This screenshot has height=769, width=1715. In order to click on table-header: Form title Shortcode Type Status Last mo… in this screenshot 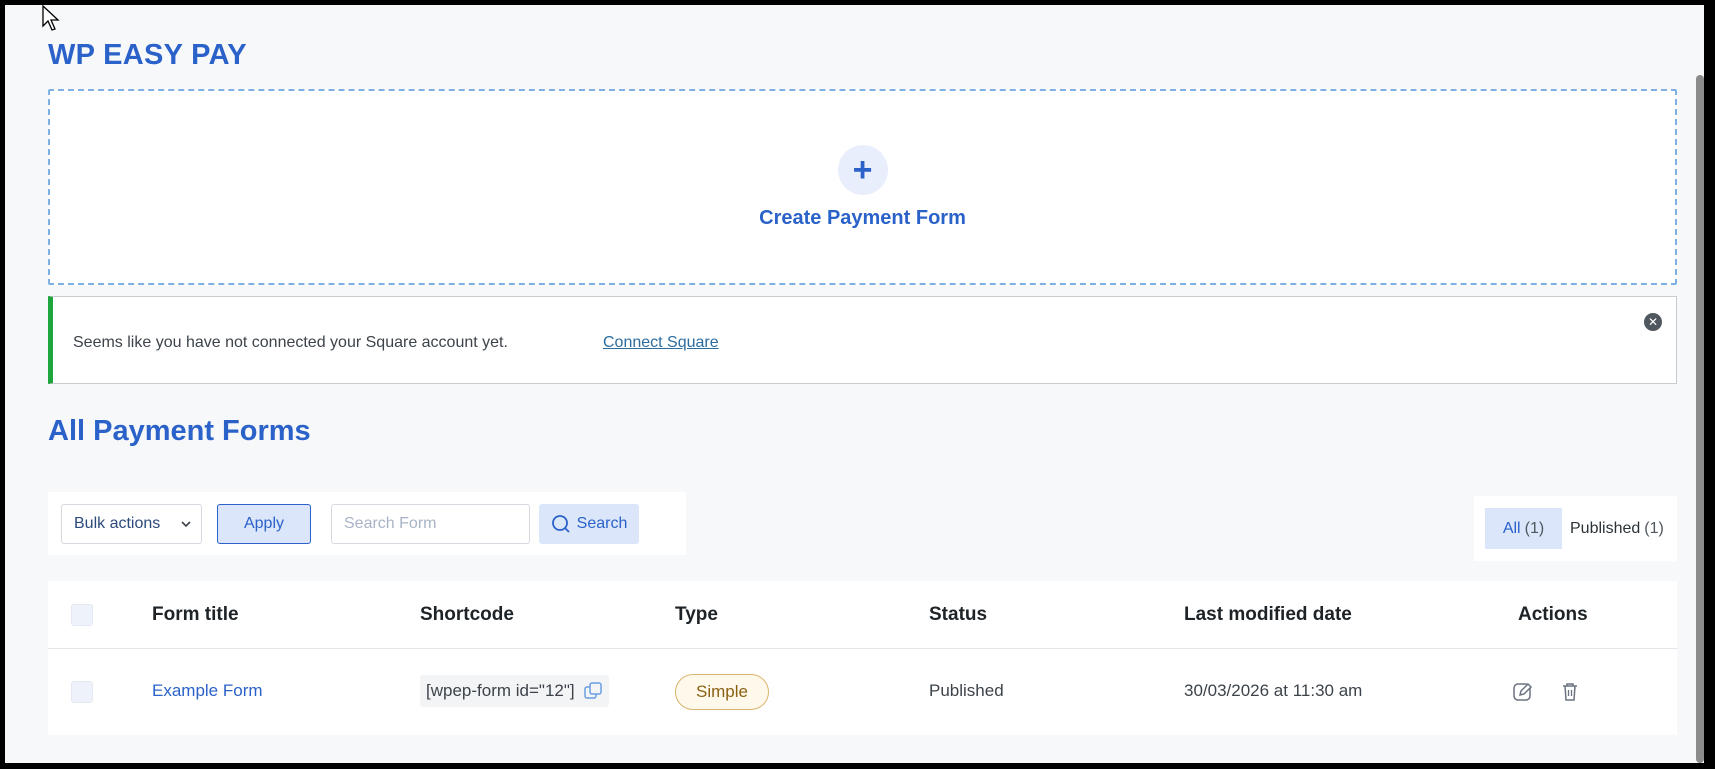, I will do `click(862, 615)`.